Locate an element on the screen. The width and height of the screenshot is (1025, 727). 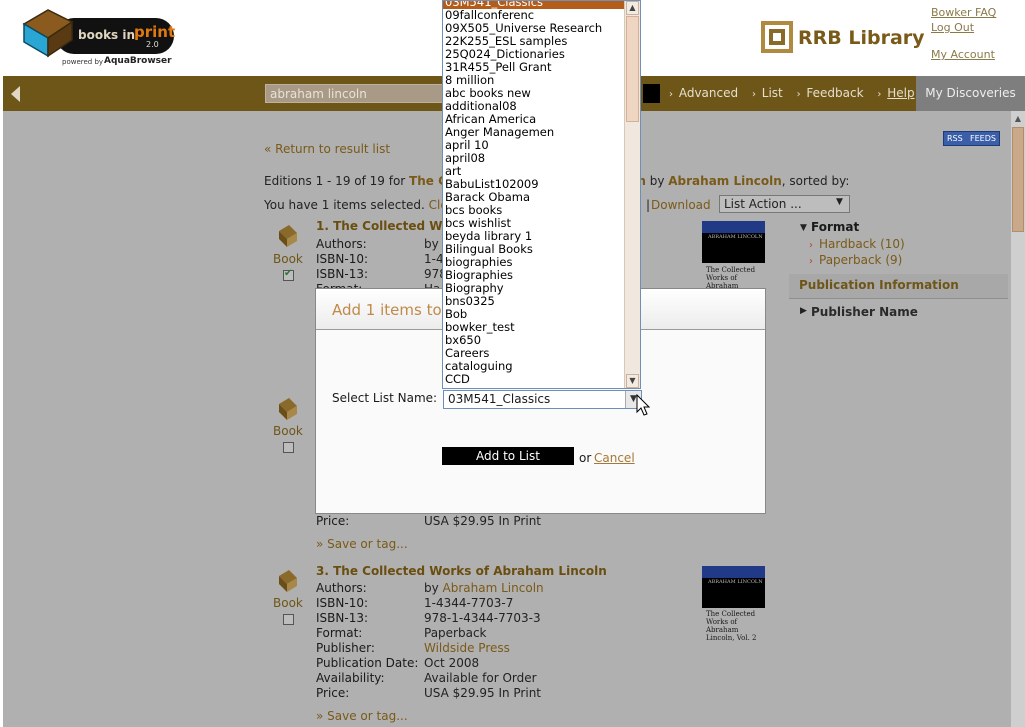
logo-text-2: print is located at coordinates (155, 32).